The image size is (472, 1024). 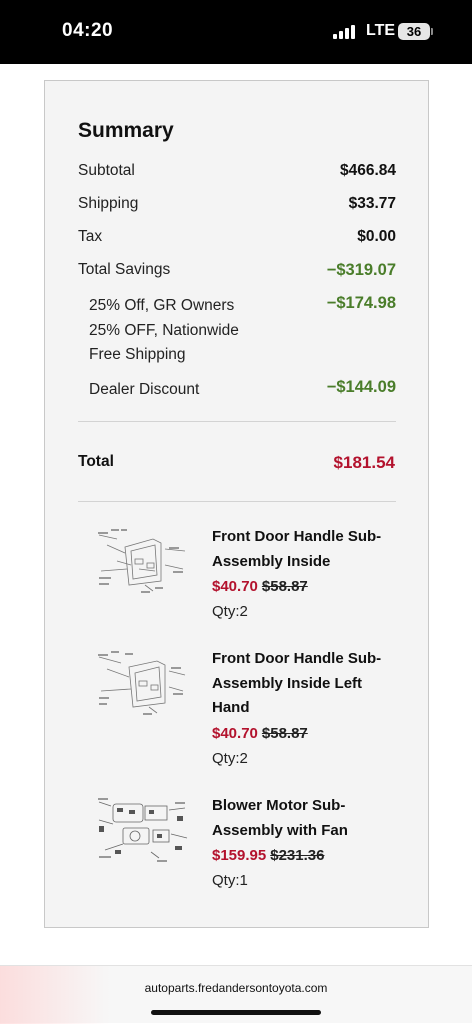 What do you see at coordinates (361, 387) in the screenshot?
I see `discount-value: −$144.09` at bounding box center [361, 387].